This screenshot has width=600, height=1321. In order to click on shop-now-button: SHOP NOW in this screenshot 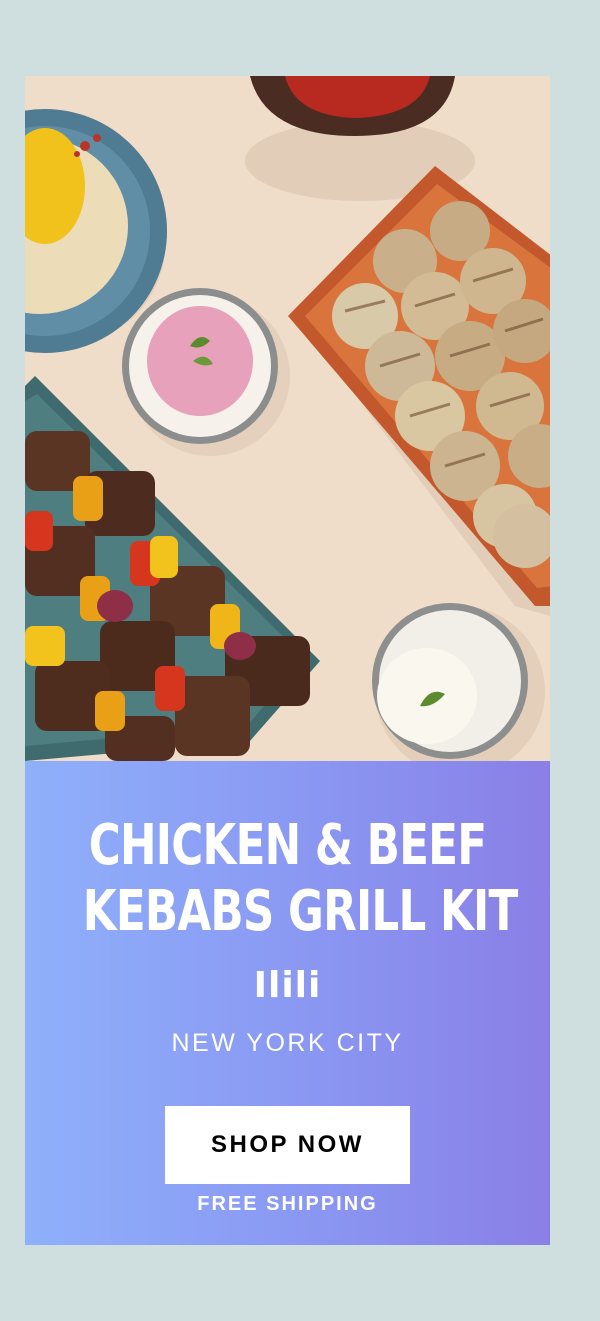, I will do `click(287, 1145)`.